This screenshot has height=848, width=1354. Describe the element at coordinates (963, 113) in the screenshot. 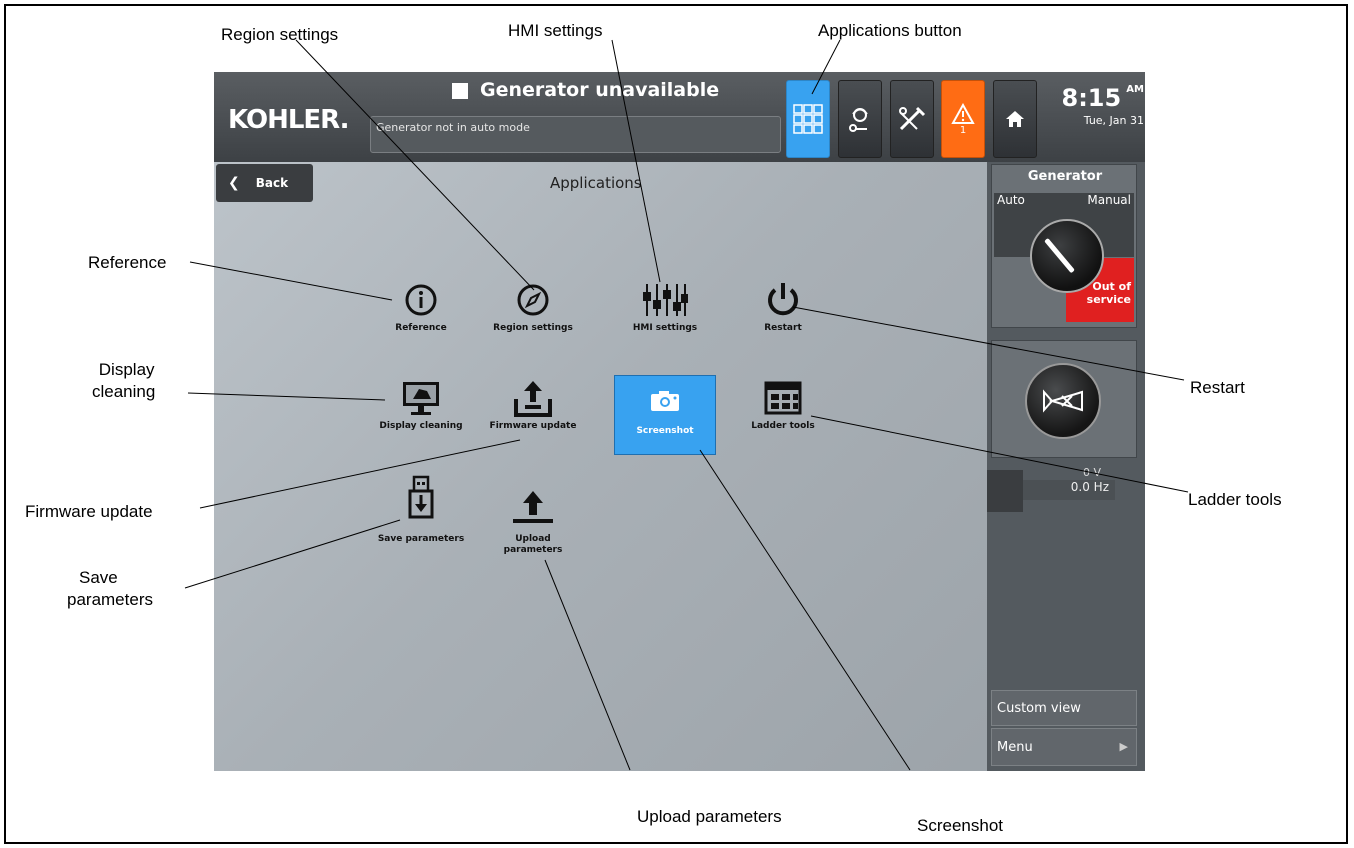

I see `warning-icon` at that location.